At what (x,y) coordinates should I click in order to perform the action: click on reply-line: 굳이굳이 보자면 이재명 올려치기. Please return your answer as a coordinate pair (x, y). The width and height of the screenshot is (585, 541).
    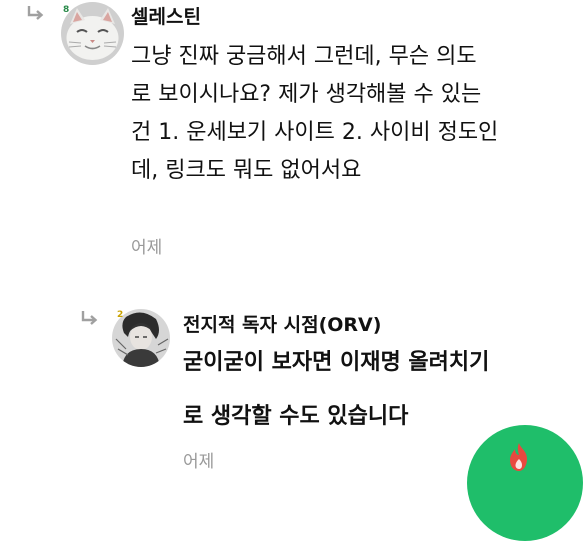
    Looking at the image, I should click on (336, 362).